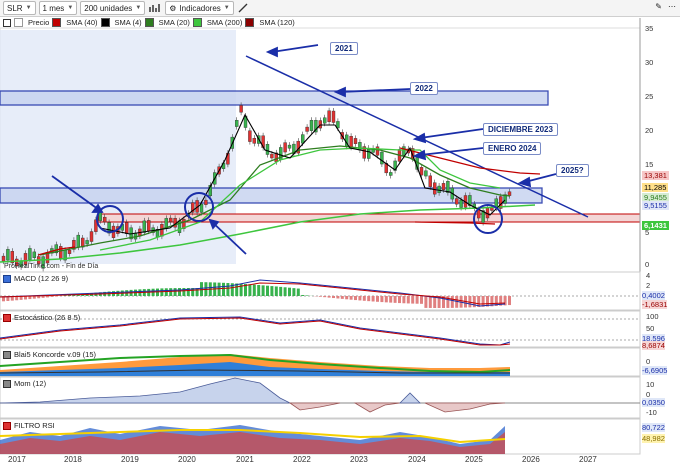 Image resolution: width=680 pixels, height=465 pixels. Describe the element at coordinates (647, 264) in the screenshot. I see `tick-0: 0` at that location.